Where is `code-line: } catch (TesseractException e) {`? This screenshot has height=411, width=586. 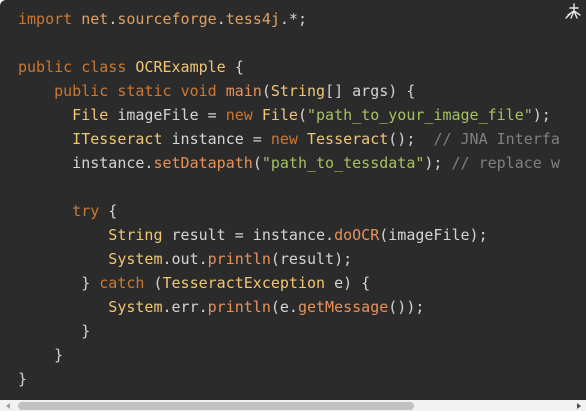
code-line: } catch (TesseractException e) { is located at coordinates (289, 283).